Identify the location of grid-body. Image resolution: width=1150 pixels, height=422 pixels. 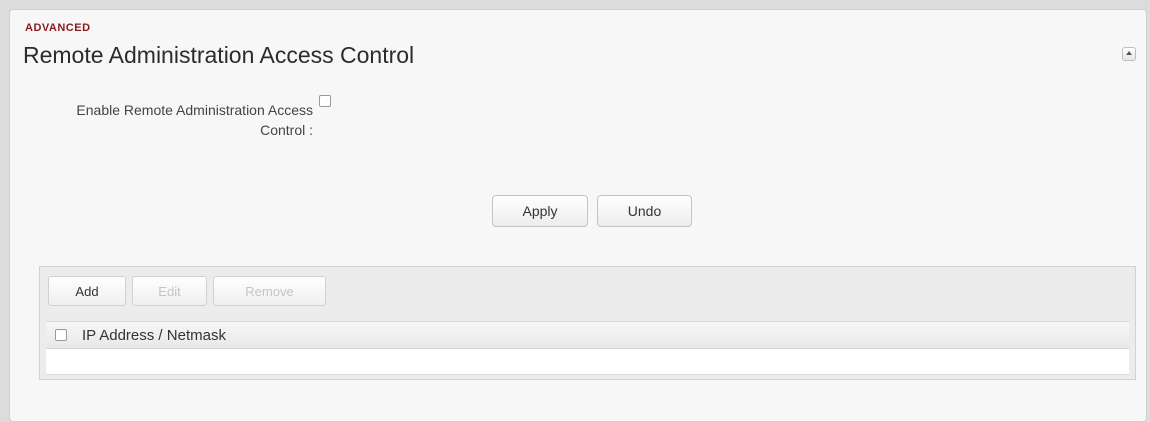
(587, 362).